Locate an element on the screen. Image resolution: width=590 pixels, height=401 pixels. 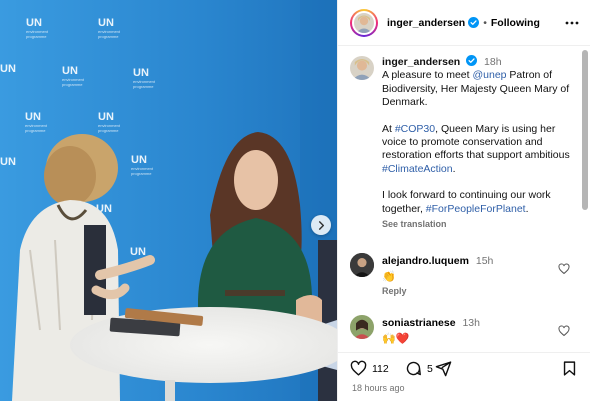
caption-text: A pleasure to meet is located at coordinates (427, 75).